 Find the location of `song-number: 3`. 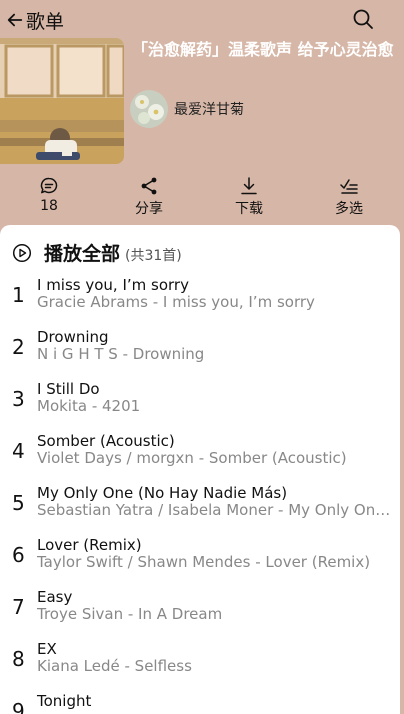

song-number: 3 is located at coordinates (18, 399).